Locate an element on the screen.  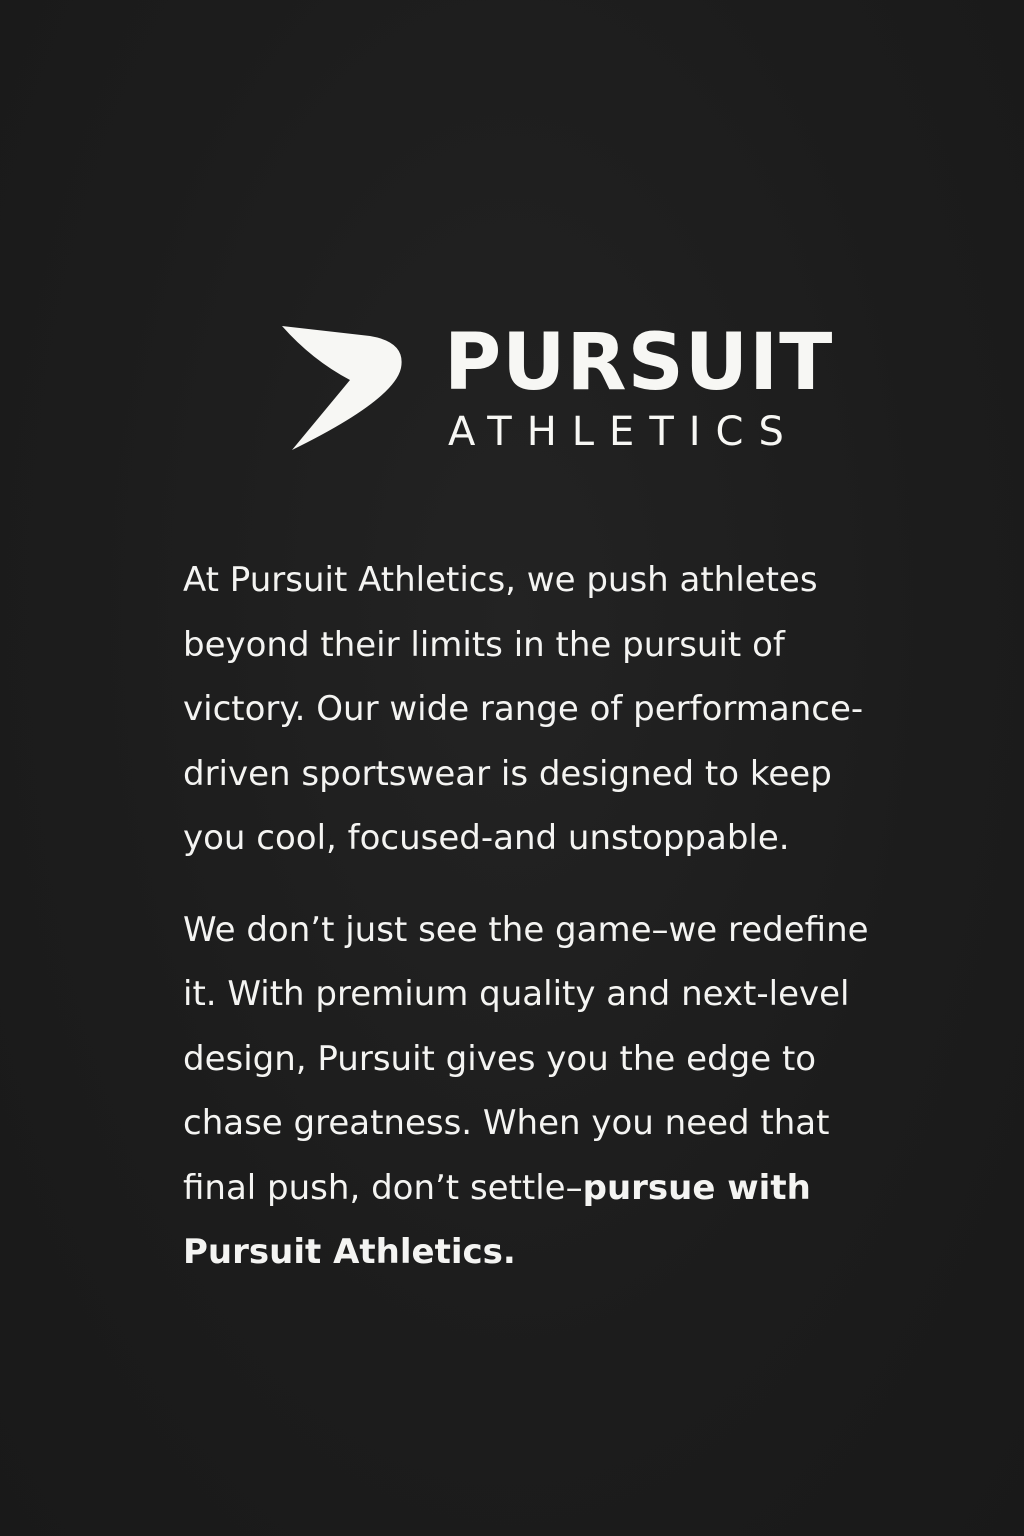
brand-logo: PURSUIT ATHLETICS is located at coordinates (562, 388).